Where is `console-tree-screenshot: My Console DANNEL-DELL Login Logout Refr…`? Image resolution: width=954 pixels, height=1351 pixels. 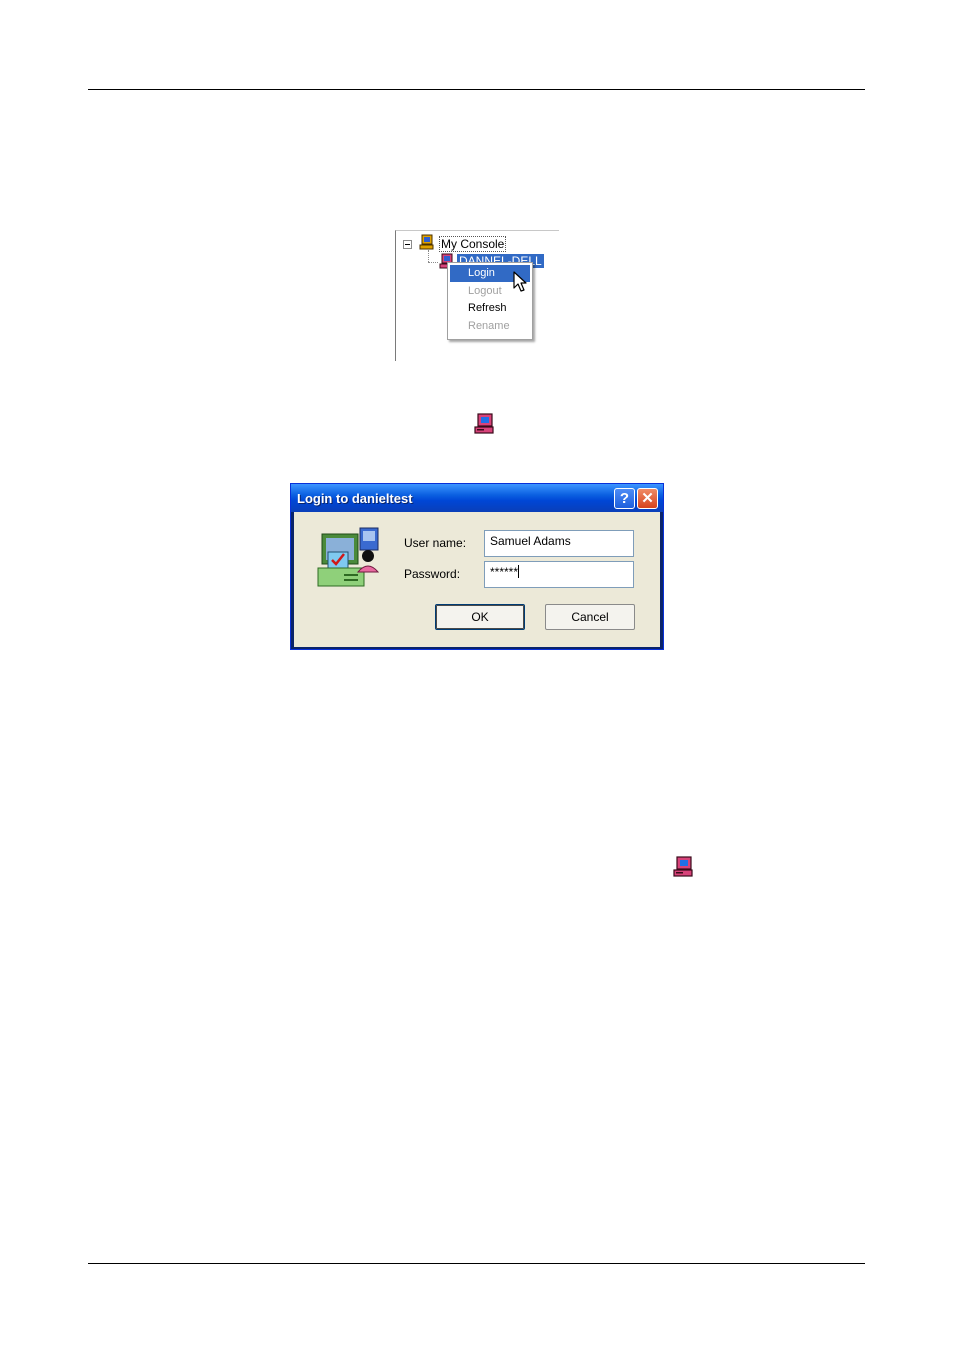
console-tree-screenshot: My Console DANNEL-DELL Login Logout Refr… is located at coordinates (477, 295).